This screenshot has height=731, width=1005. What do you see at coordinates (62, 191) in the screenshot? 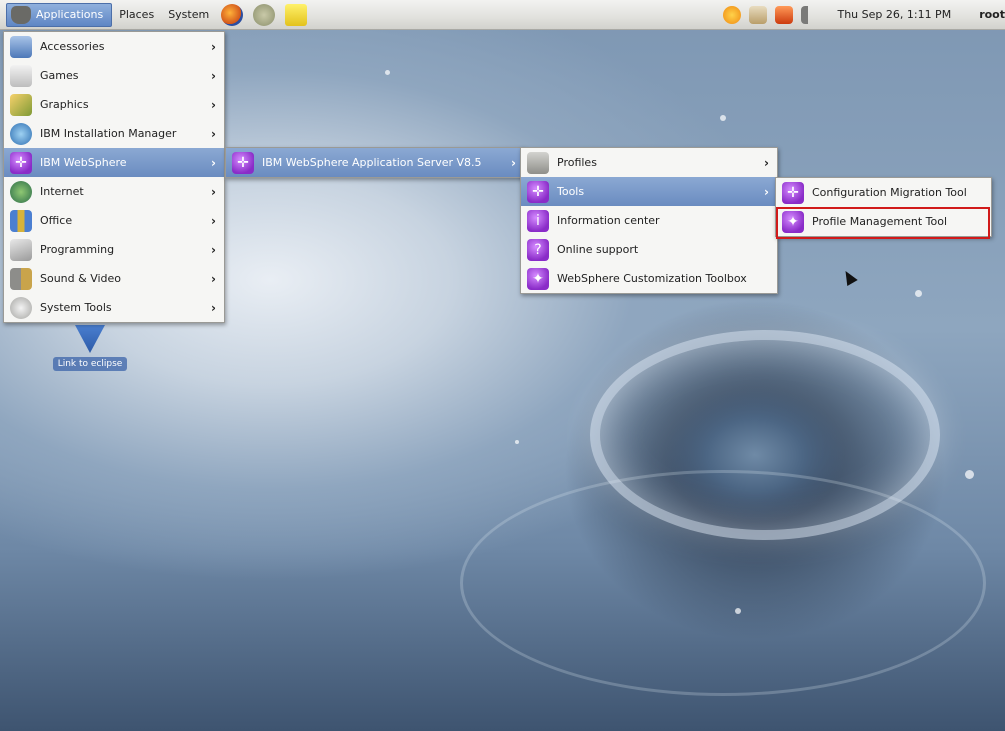
I see `menu-item-label: Internet` at bounding box center [62, 191].